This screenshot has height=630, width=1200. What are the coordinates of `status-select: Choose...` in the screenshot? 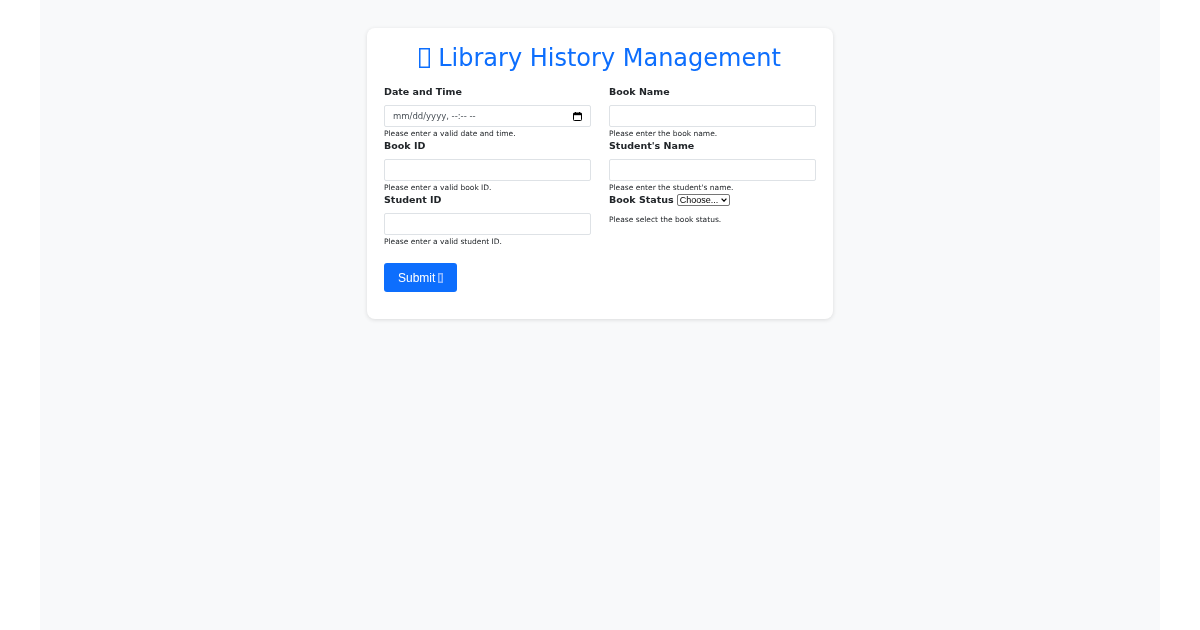 It's located at (703, 200).